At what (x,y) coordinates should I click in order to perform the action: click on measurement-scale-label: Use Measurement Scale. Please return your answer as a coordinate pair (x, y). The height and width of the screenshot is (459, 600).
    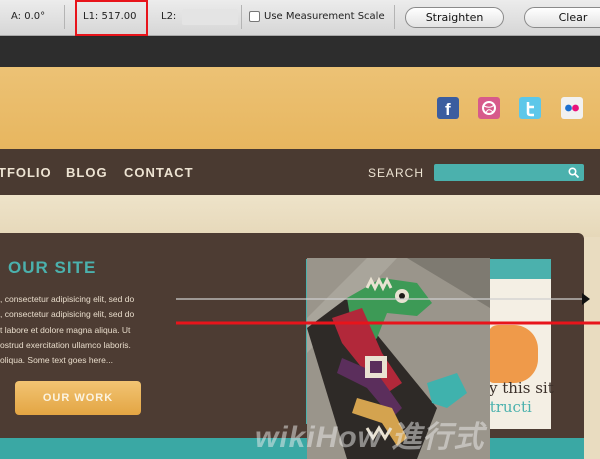
    Looking at the image, I should click on (324, 16).